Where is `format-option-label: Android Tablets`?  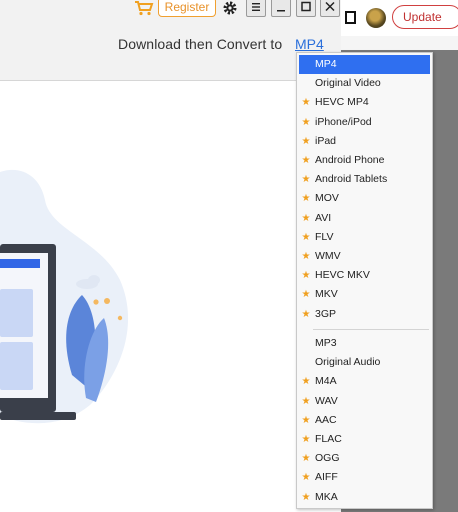 format-option-label: Android Tablets is located at coordinates (351, 179).